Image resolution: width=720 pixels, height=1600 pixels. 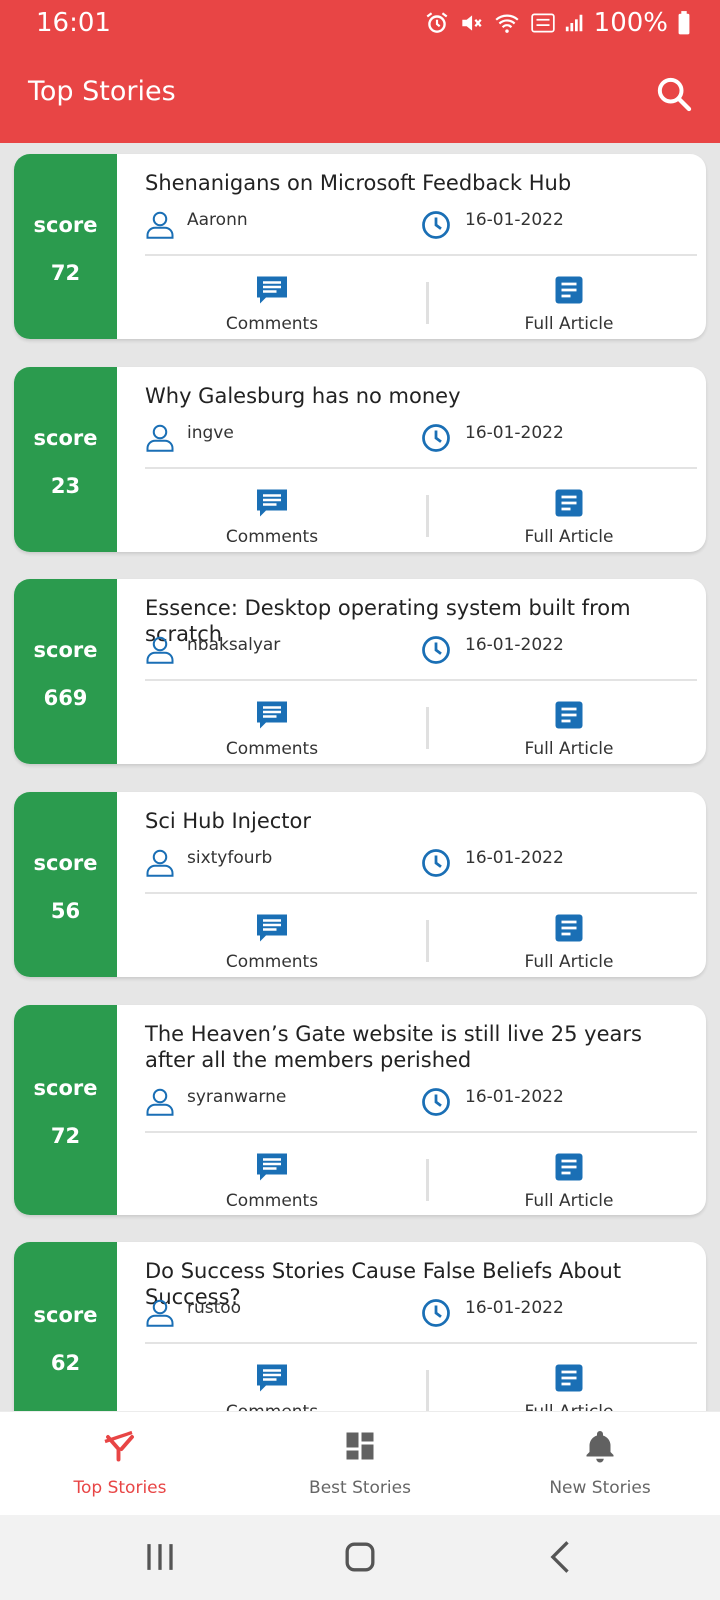 I want to click on top-stories-icon, so click(x=119, y=1446).